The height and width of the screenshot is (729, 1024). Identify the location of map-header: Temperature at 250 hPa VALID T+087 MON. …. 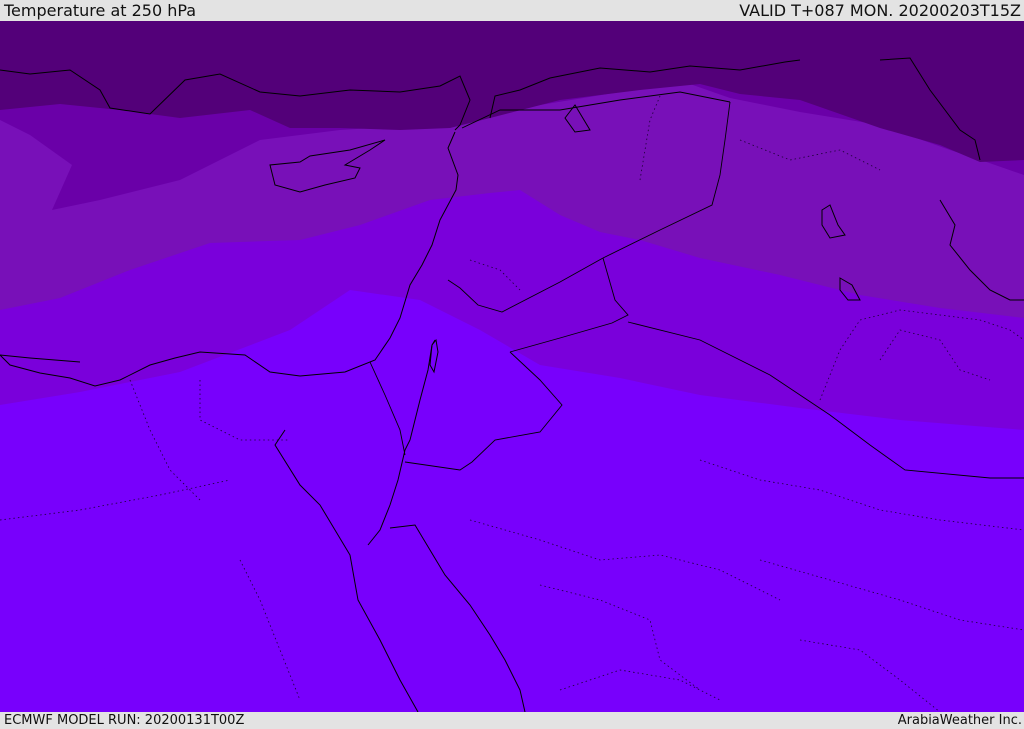
(512, 10).